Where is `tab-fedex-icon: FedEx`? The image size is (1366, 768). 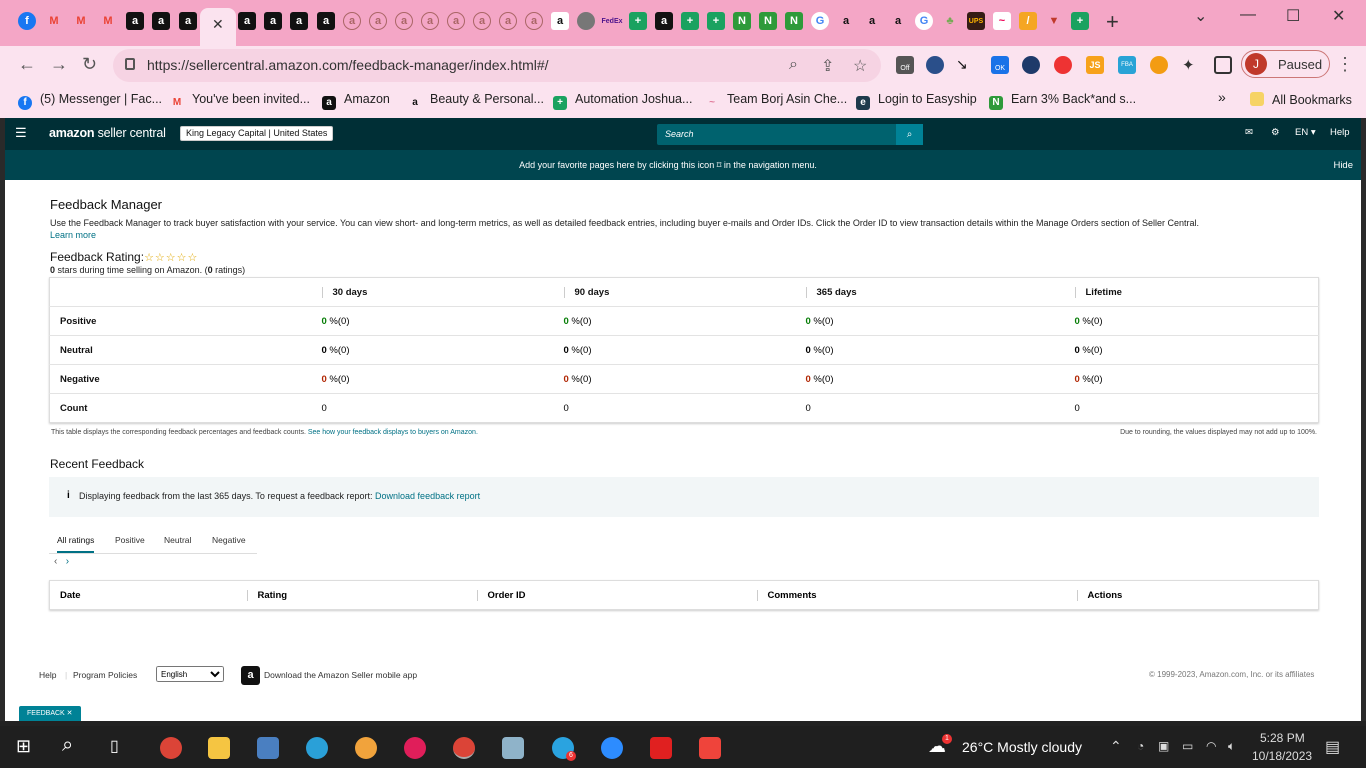 tab-fedex-icon: FedEx is located at coordinates (612, 21).